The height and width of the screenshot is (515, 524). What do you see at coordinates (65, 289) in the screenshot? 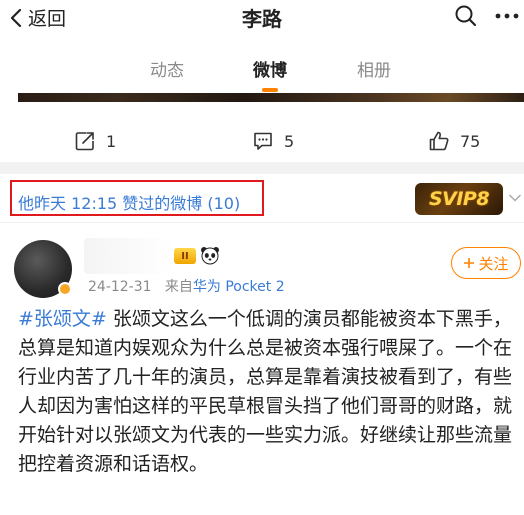
I see `verified-badge-icon` at bounding box center [65, 289].